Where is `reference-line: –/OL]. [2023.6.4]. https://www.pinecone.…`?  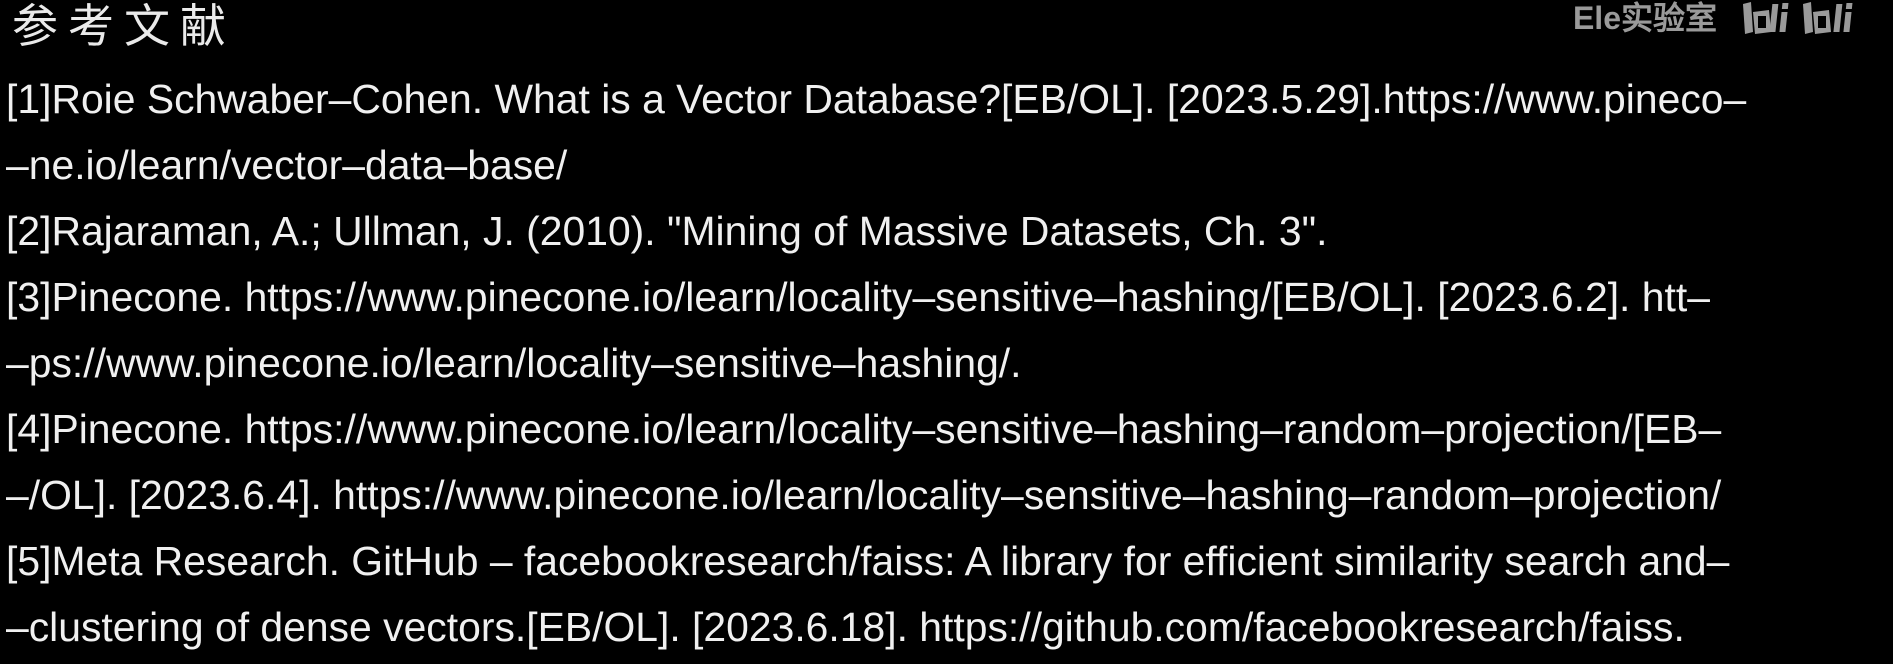
reference-line: –/OL]. [2023.6.4]. https://www.pinecone.… is located at coordinates (864, 495).